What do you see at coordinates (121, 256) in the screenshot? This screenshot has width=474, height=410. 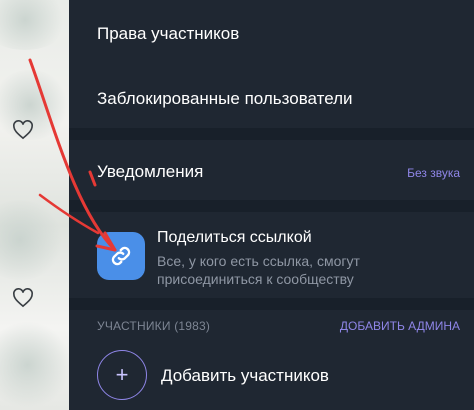 I see `link-icon` at bounding box center [121, 256].